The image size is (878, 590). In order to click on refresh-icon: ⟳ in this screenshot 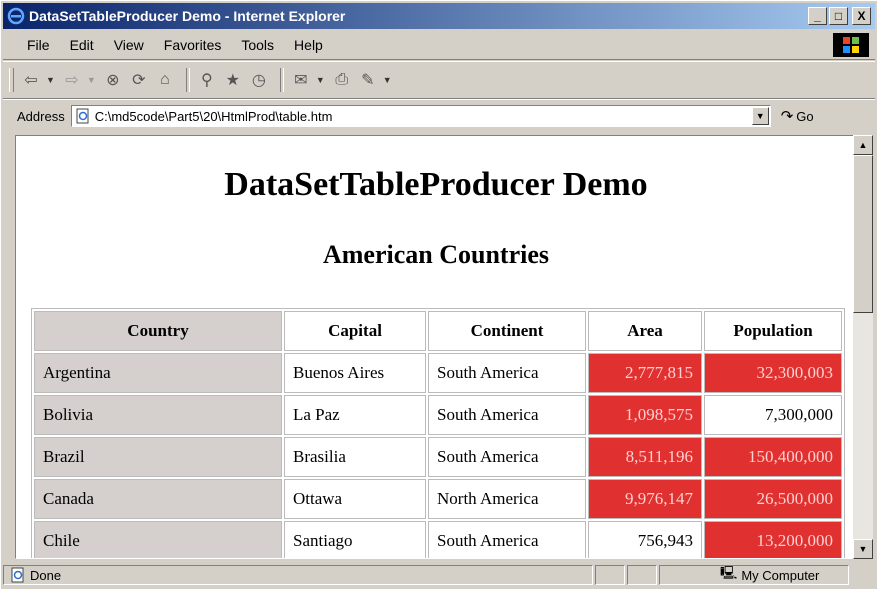, I will do `click(139, 80)`.